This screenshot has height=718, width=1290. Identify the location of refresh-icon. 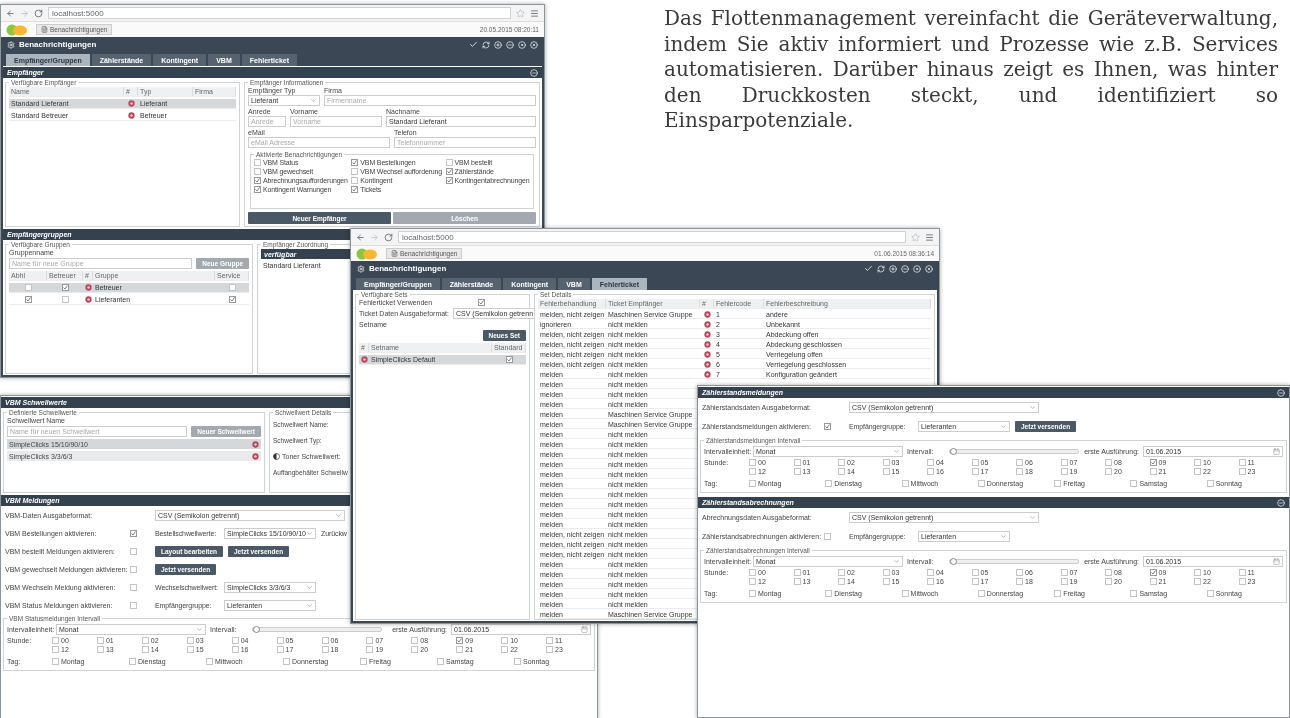
(881, 268).